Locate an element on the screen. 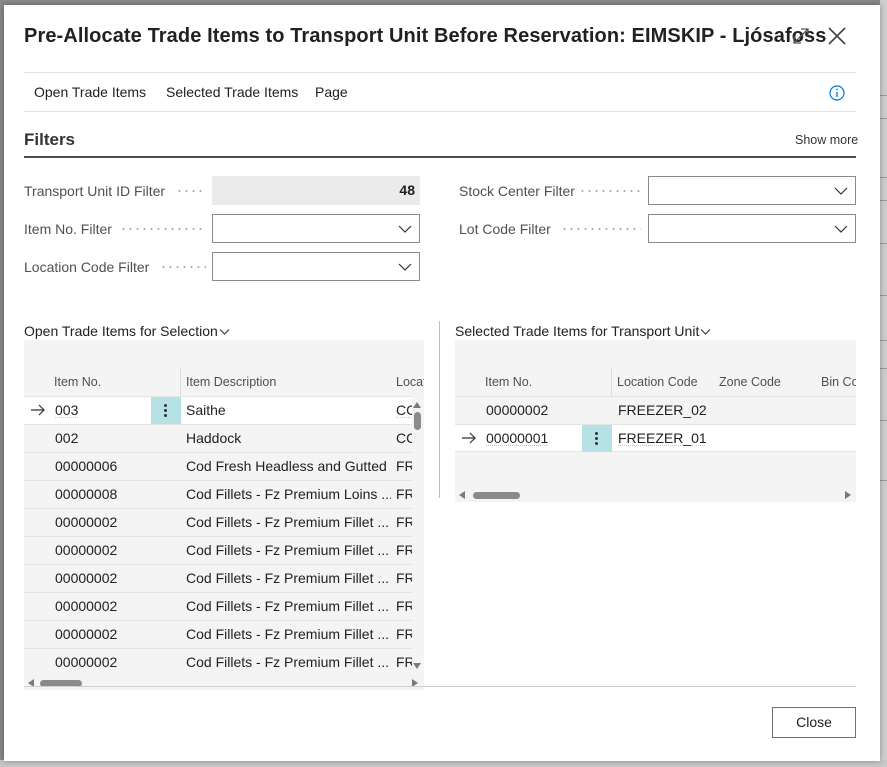  close-icon is located at coordinates (837, 36).